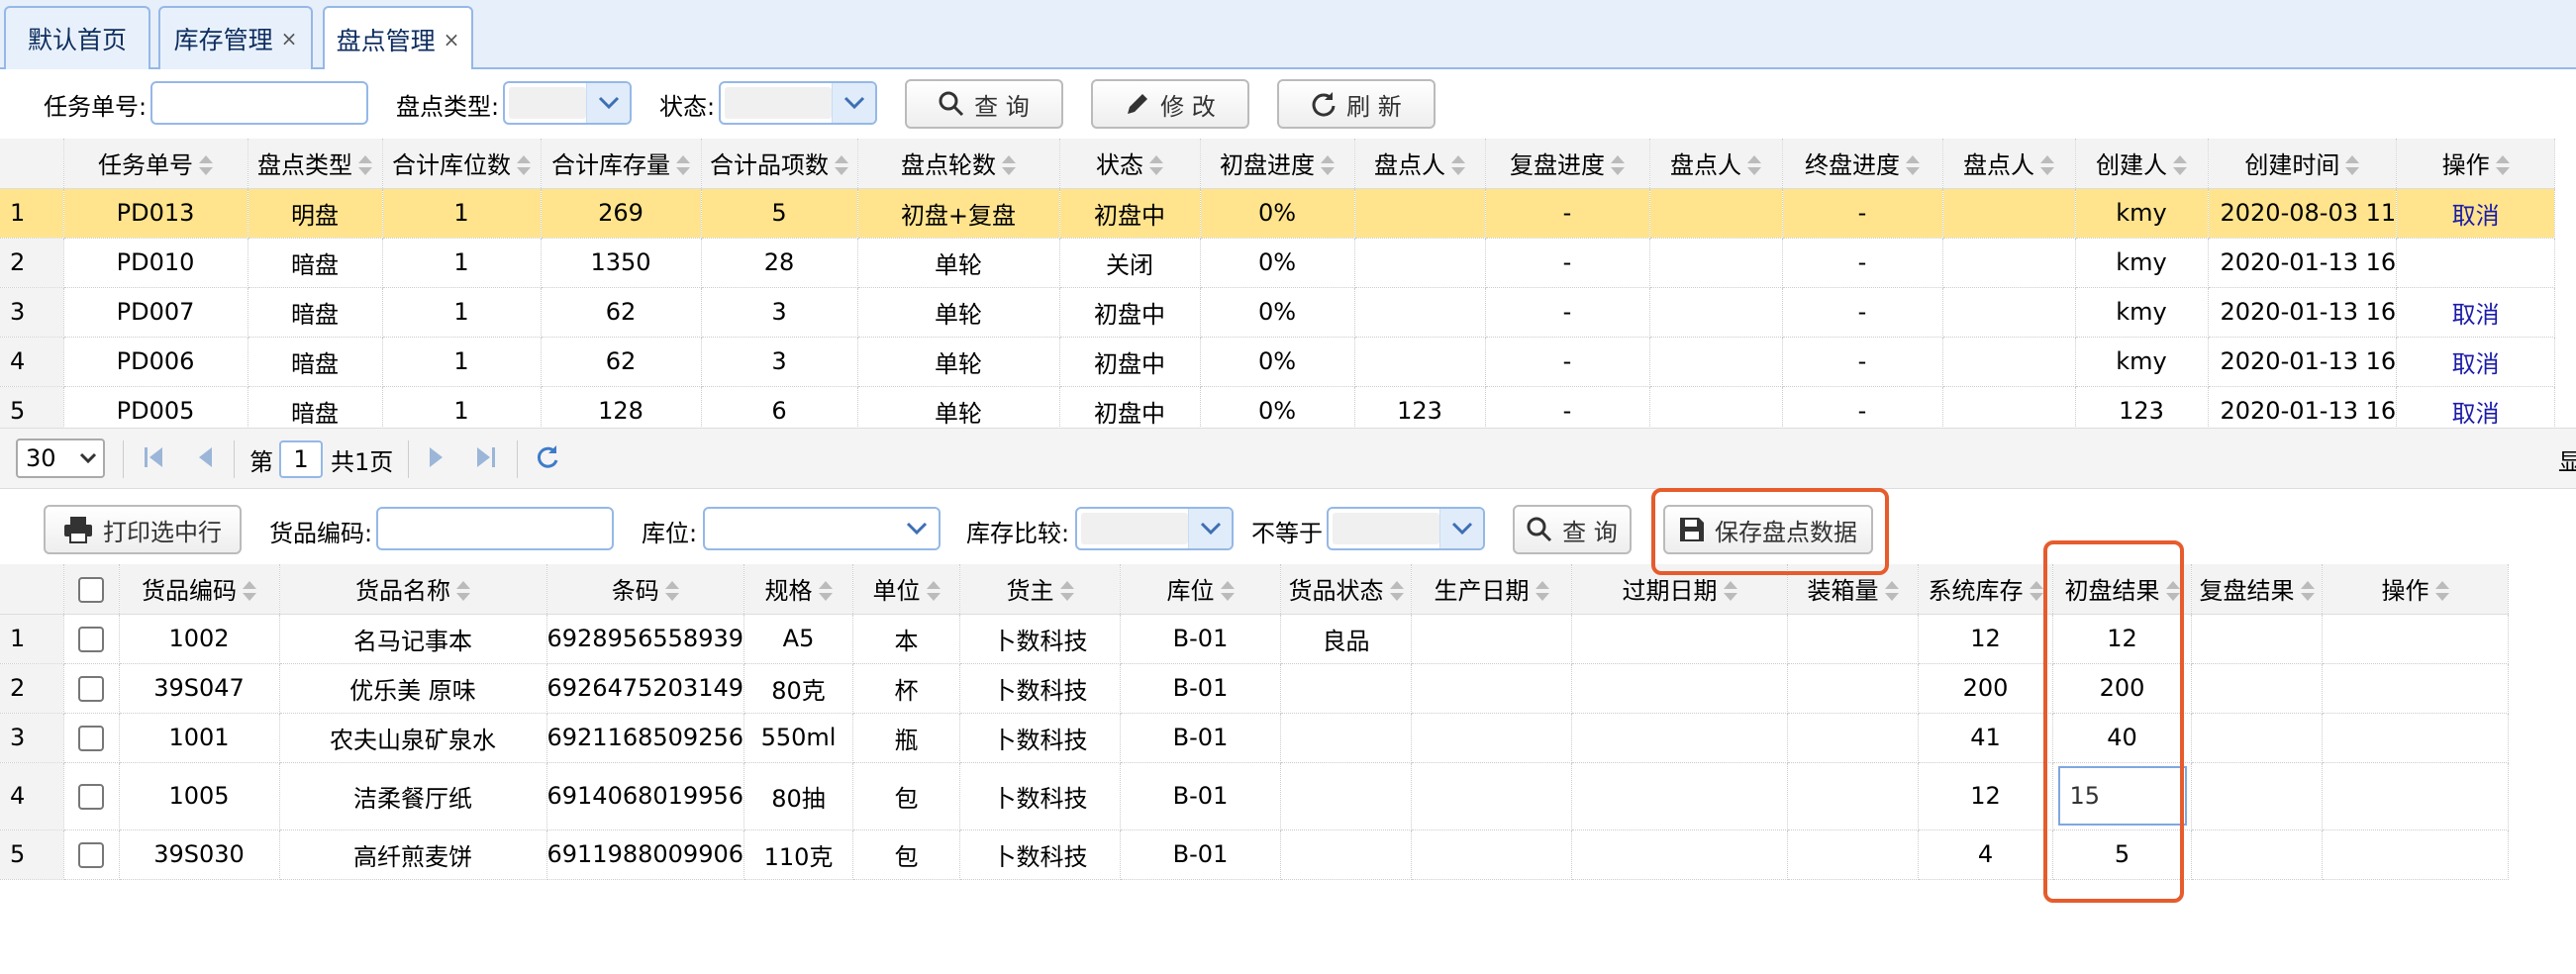 This screenshot has width=2576, height=974. I want to click on column-header: 复盘结果, so click(2257, 589).